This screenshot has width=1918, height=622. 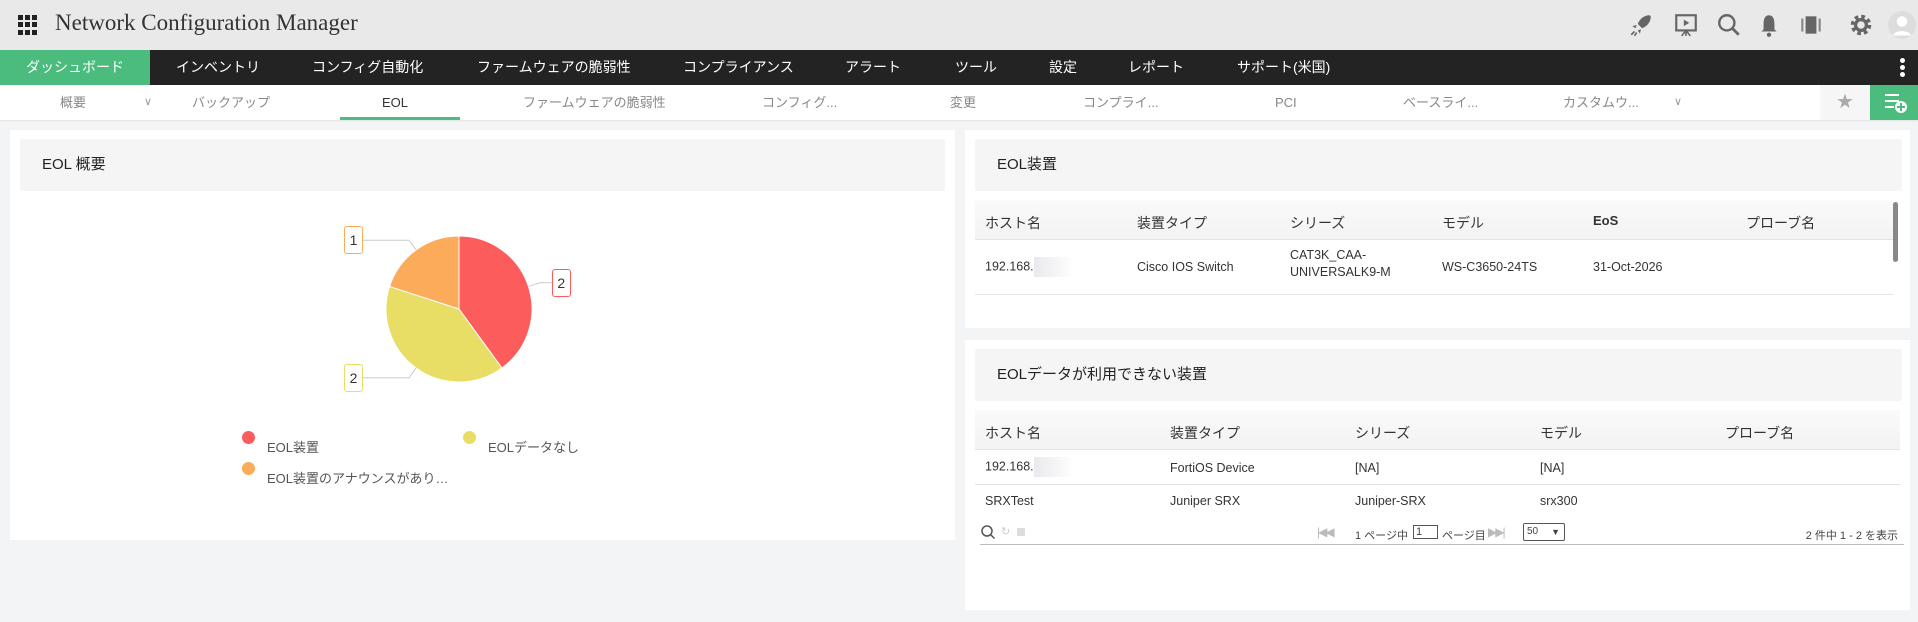 I want to click on panel-title: EOL装置, so click(x=1438, y=165).